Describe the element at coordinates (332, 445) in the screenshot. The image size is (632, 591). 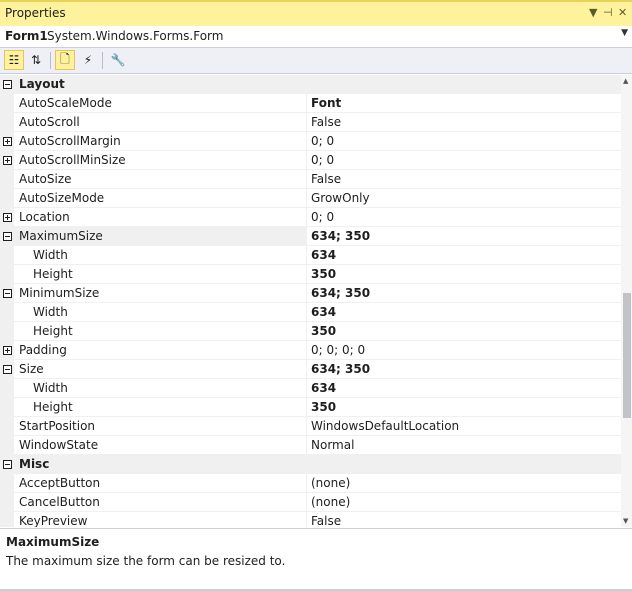
I see `property-value: Normal` at that location.